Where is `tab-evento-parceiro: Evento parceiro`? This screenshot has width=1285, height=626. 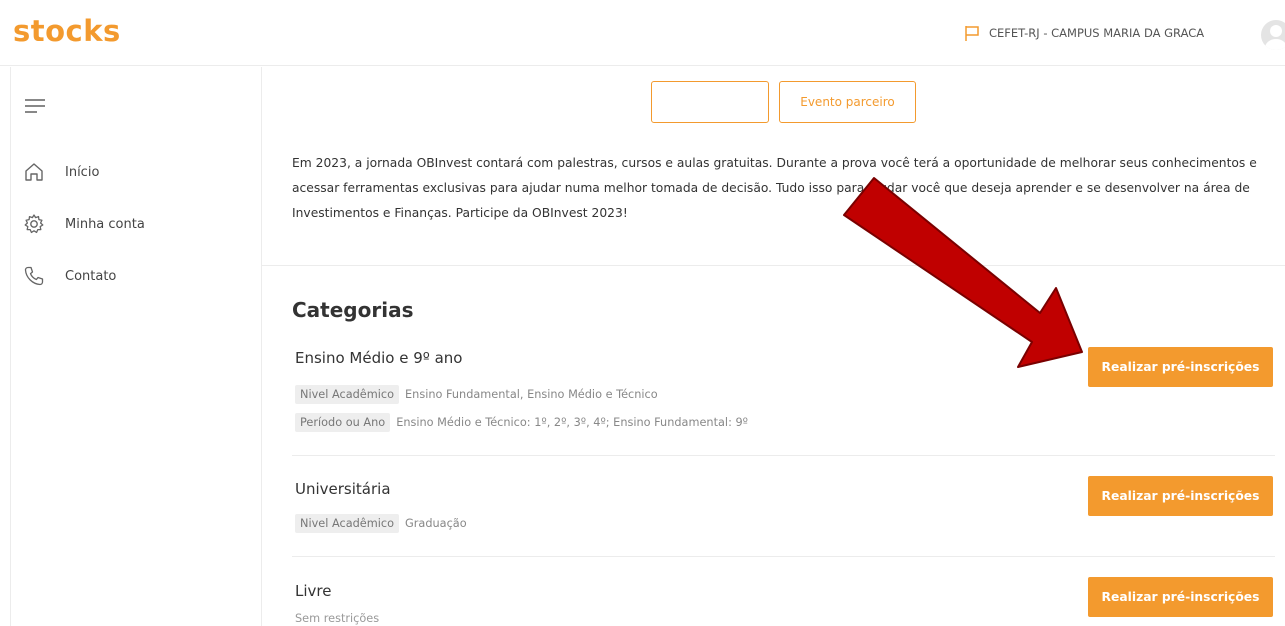 tab-evento-parceiro: Evento parceiro is located at coordinates (847, 102).